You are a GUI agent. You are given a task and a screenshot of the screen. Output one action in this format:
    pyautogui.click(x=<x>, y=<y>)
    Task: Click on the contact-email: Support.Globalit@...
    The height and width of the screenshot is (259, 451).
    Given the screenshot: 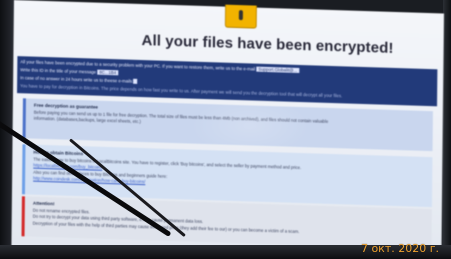 What is the action you would take?
    pyautogui.click(x=278, y=69)
    